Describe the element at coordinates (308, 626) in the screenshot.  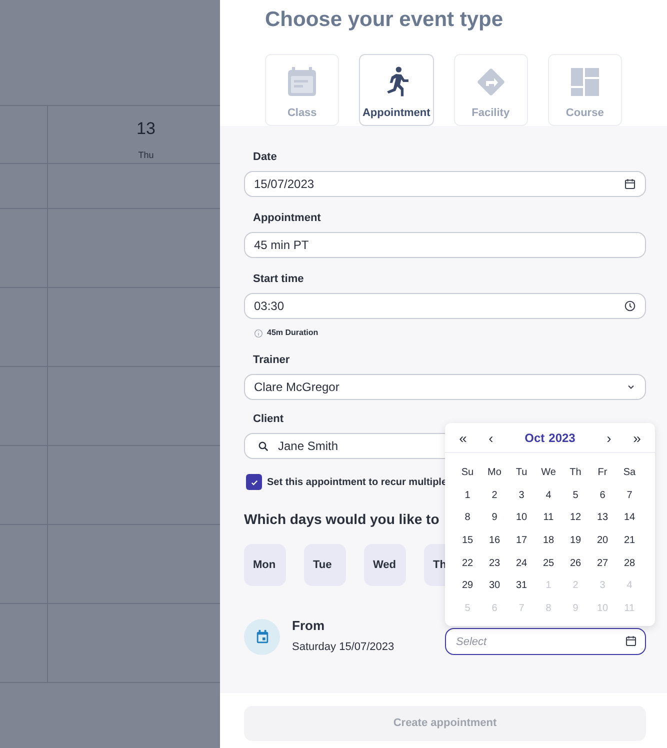
I see `from-label: From` at that location.